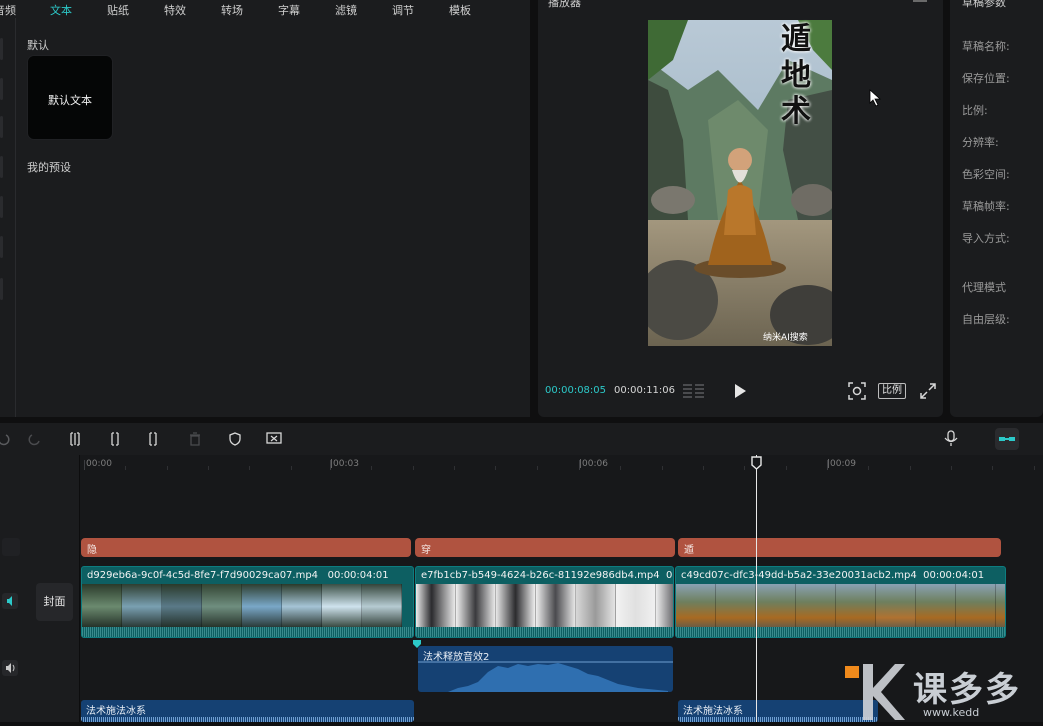 This screenshot has width=1043, height=726. What do you see at coordinates (10, 668) in the screenshot?
I see `audio-track-icon` at bounding box center [10, 668].